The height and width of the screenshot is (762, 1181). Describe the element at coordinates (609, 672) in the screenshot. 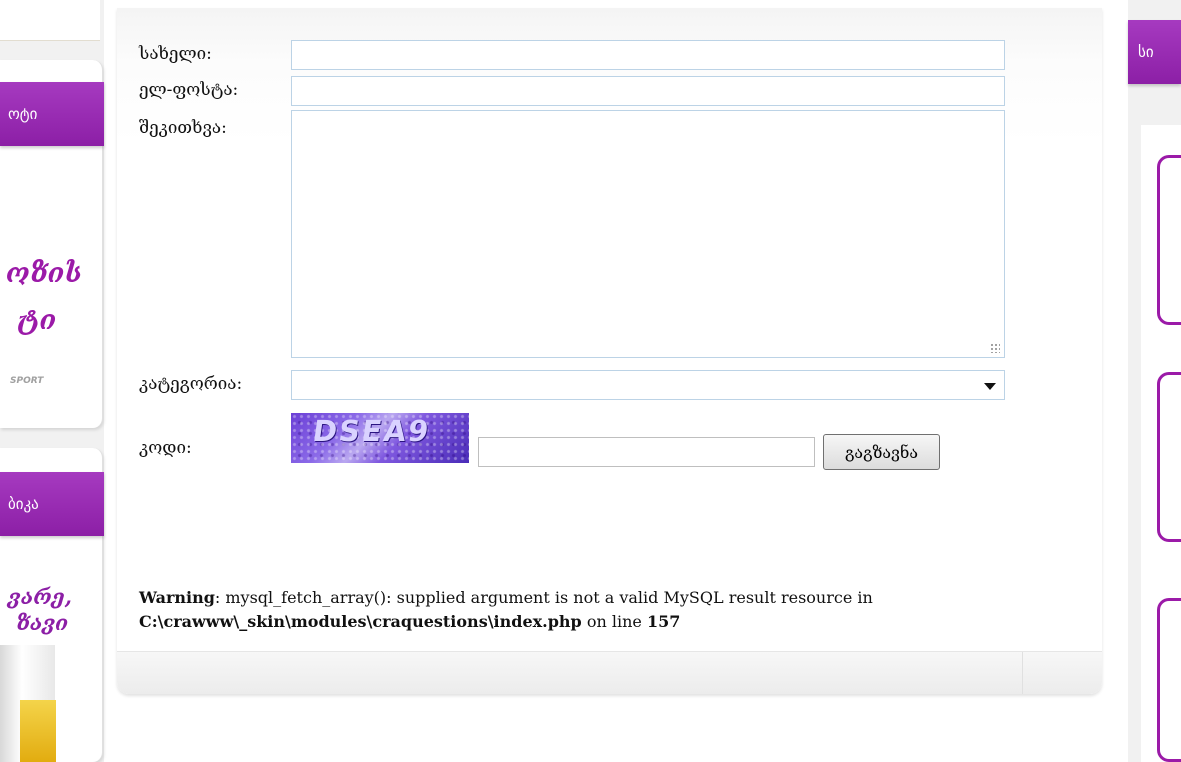

I see `panel-footer` at that location.